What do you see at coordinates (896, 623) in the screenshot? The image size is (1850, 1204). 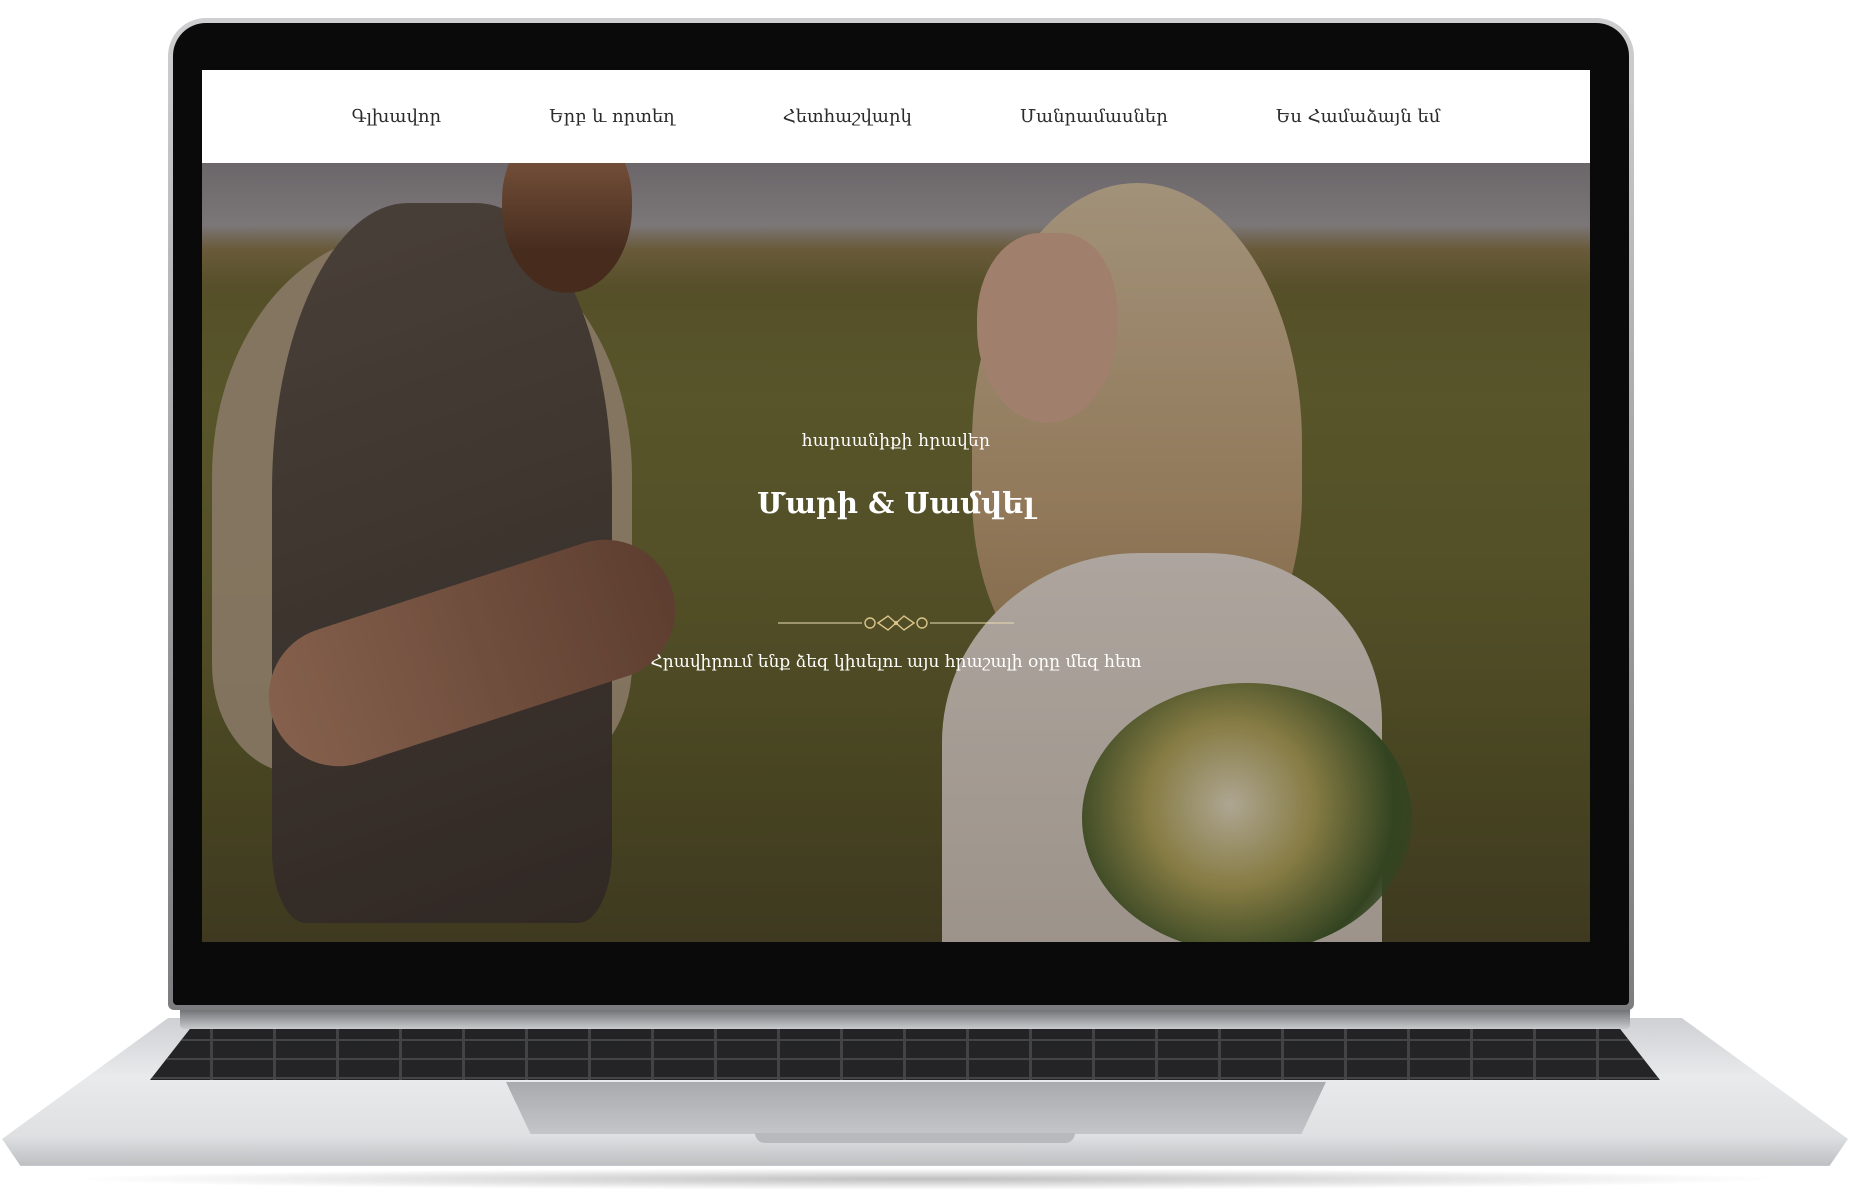 I see `ornament-divider-icon` at bounding box center [896, 623].